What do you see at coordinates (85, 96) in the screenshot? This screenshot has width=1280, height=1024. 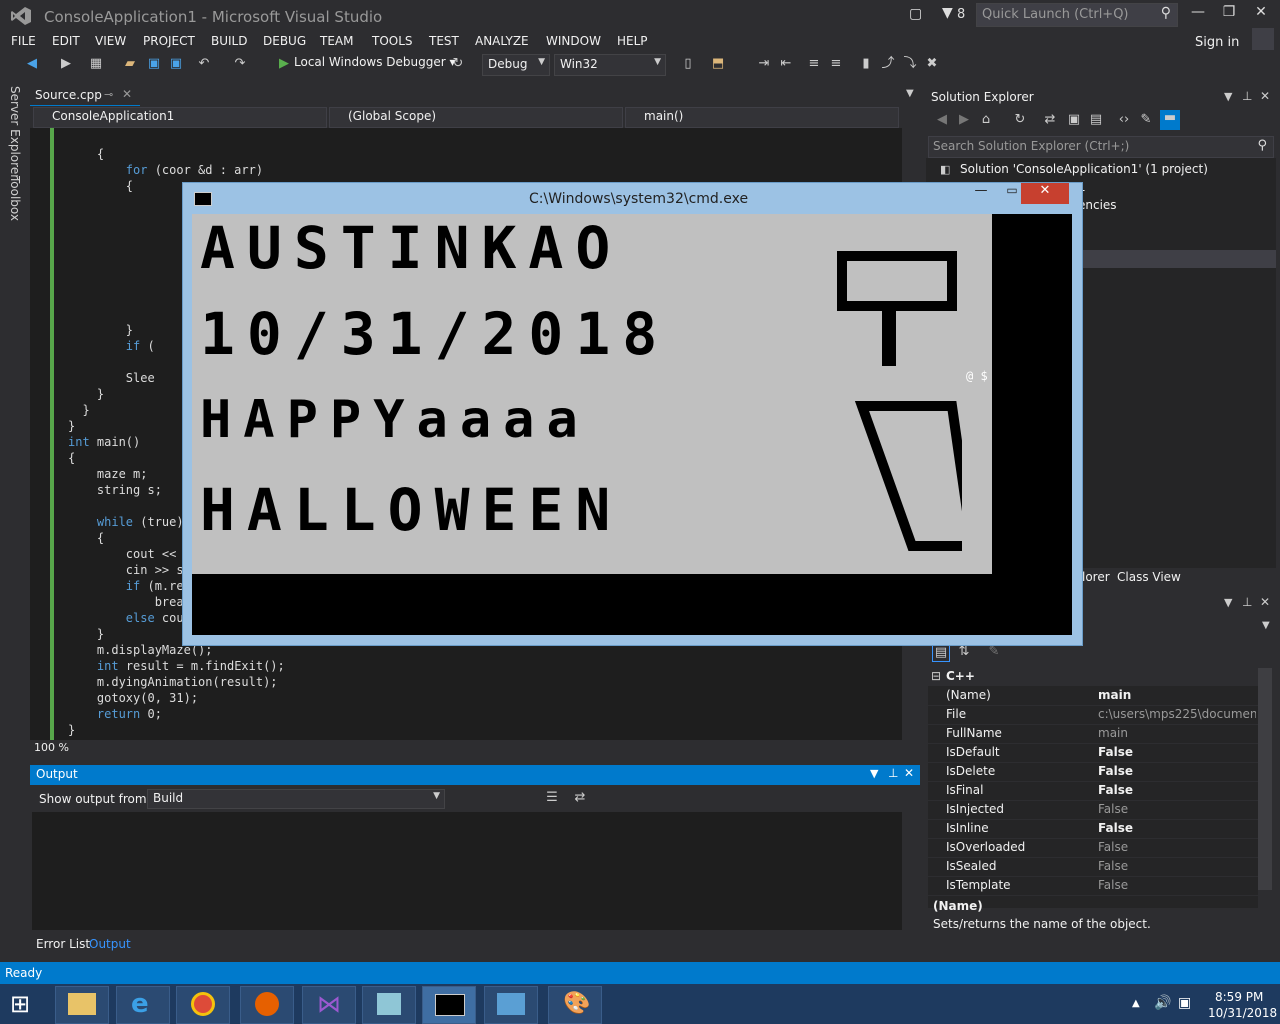 I see `tab-source-cpp: Source.cpp ⊸ ✕` at bounding box center [85, 96].